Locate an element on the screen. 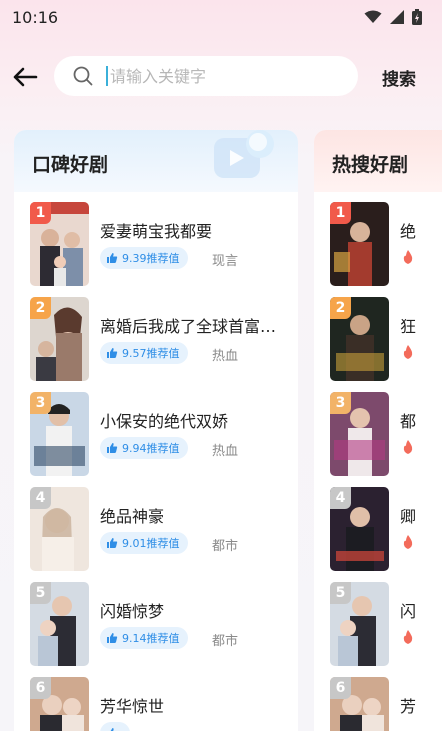  search-box is located at coordinates (206, 76).